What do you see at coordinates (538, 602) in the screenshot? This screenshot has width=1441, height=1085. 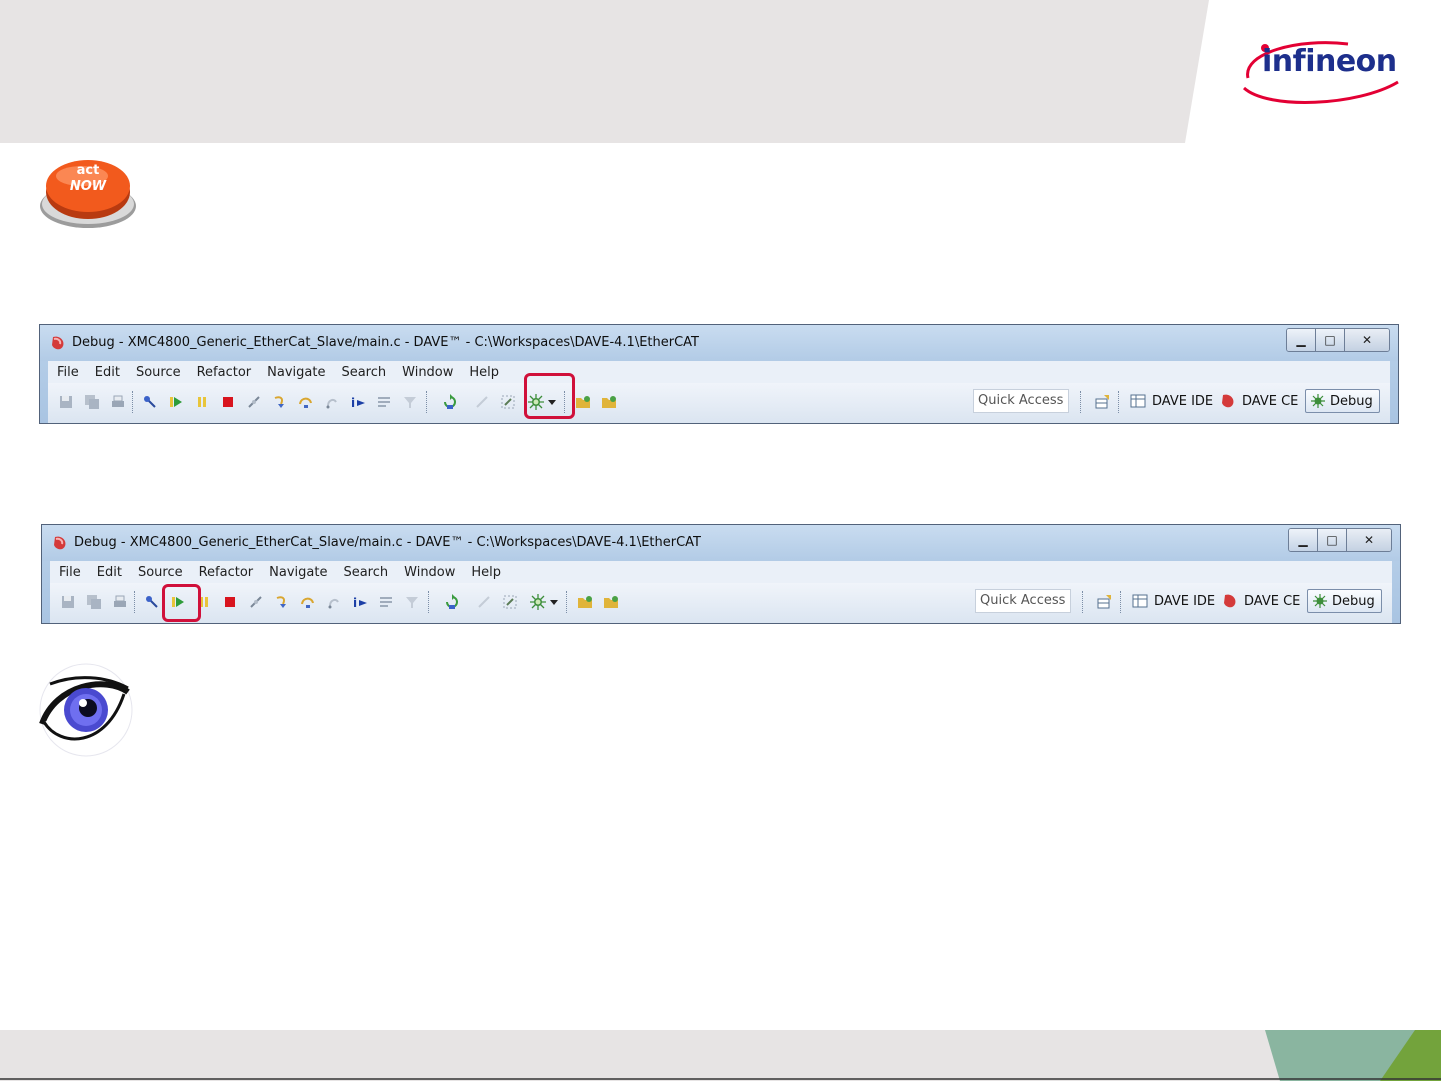 I see `debug-icon` at bounding box center [538, 602].